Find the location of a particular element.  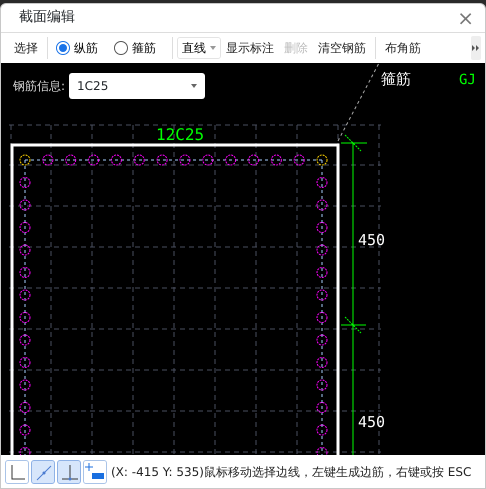

close-button: × is located at coordinates (465, 17).